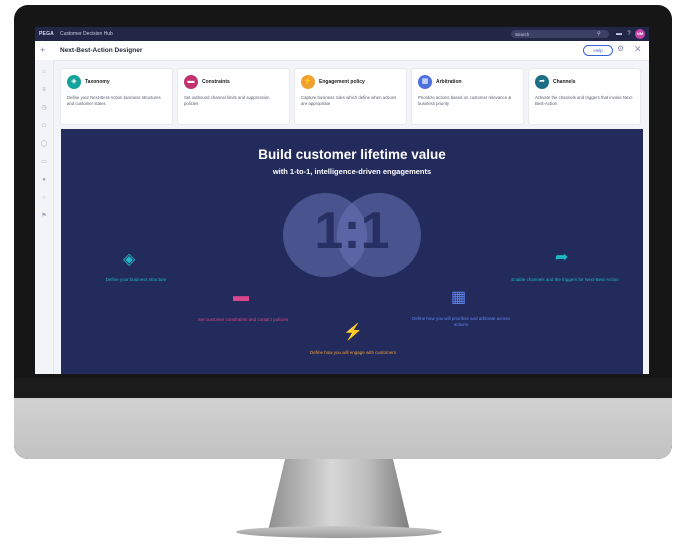 This screenshot has width=676, height=546. I want to click on help-button: Help, so click(598, 50).